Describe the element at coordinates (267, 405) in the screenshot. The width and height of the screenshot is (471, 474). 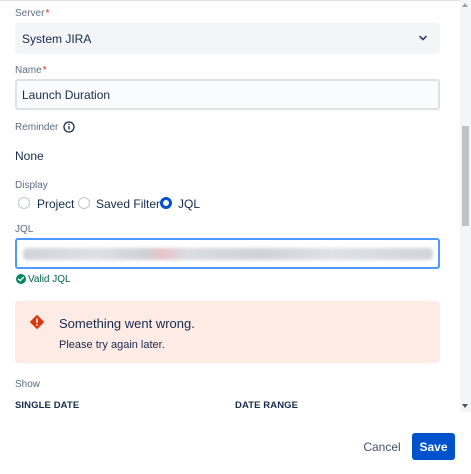
I see `date-range-column-header: DATE RANGE` at that location.